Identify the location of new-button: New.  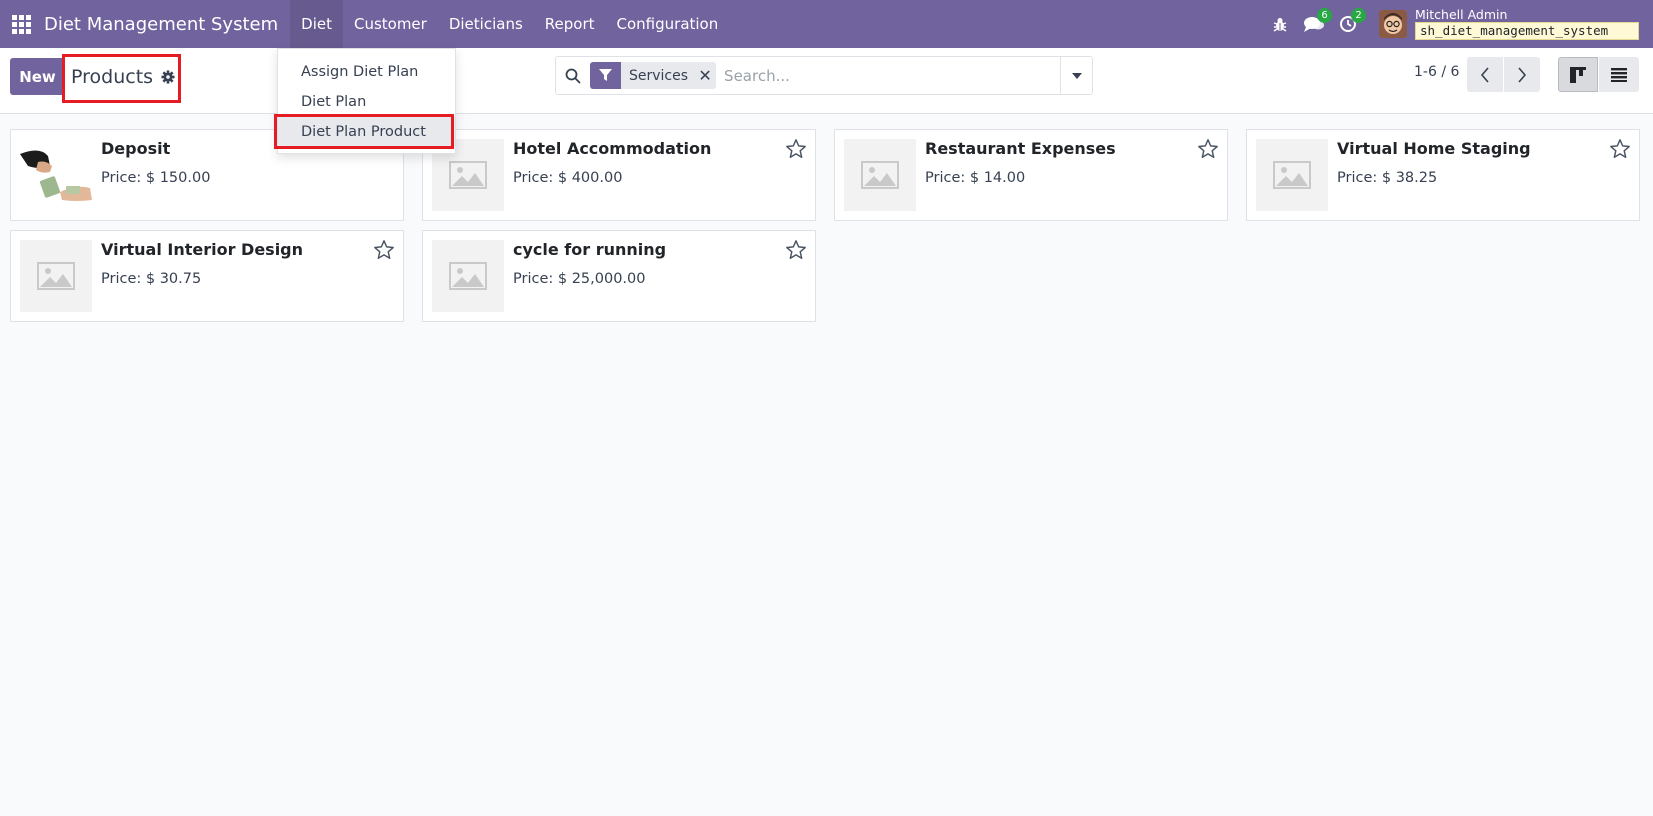
(37, 76).